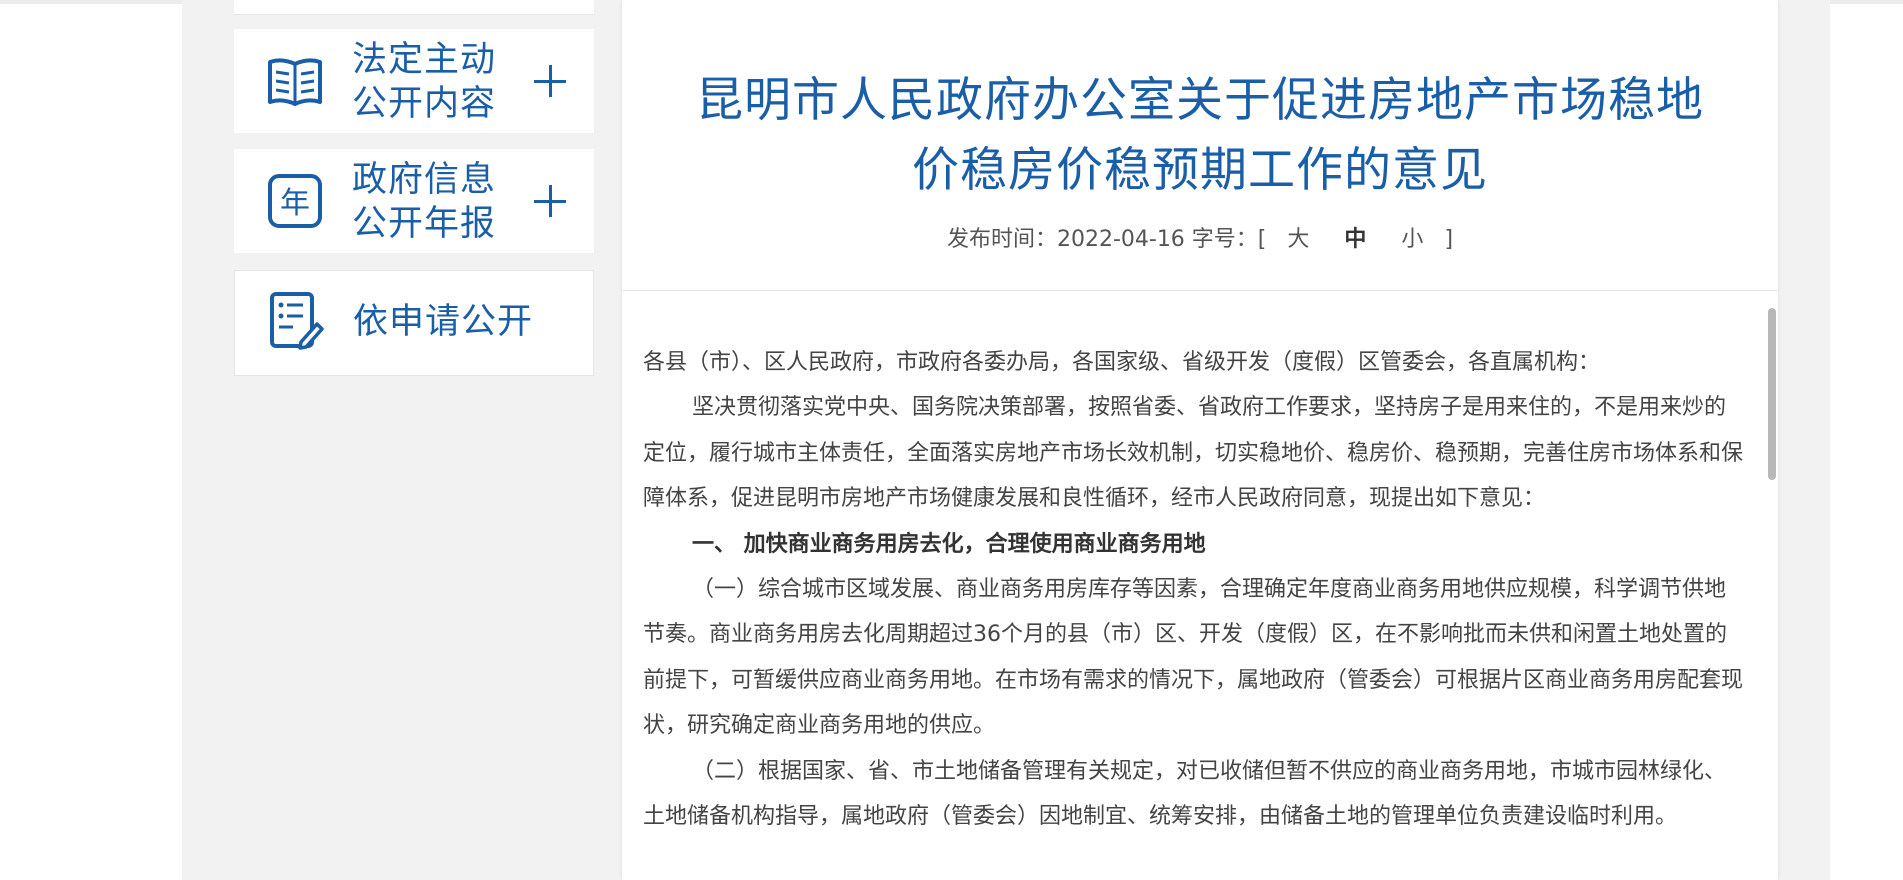 This screenshot has height=880, width=1903. I want to click on section-heading: 一、 加快商业商务用房去化，合理使用商业商务用地, so click(949, 544).